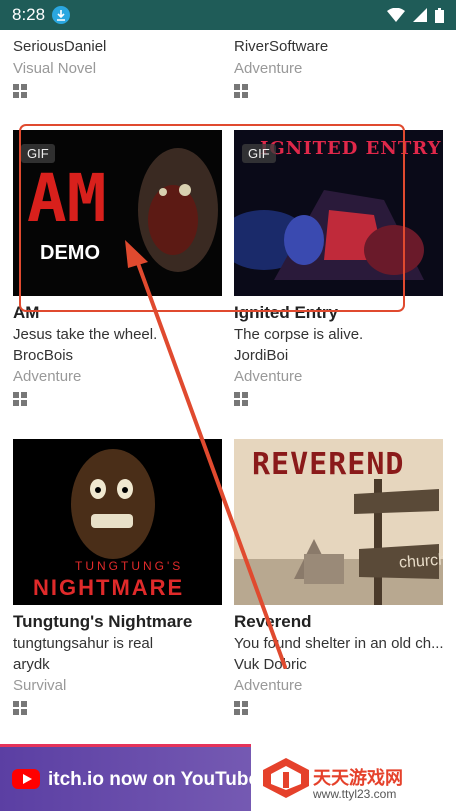 Image resolution: width=456 pixels, height=811 pixels. I want to click on youtube-icon, so click(26, 779).